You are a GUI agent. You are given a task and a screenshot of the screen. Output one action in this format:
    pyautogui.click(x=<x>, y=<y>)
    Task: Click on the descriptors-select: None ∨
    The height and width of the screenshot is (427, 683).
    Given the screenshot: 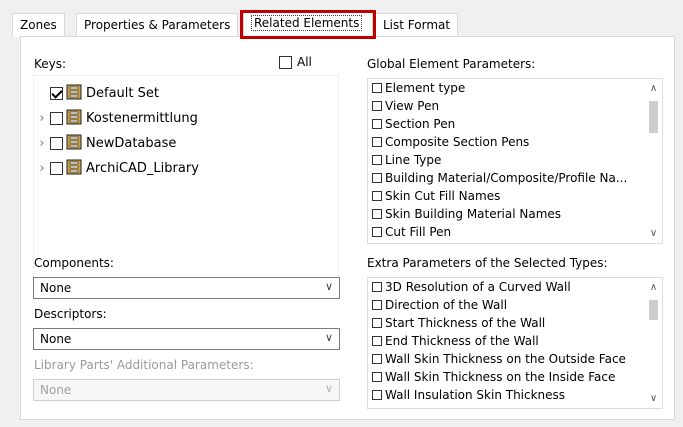 What is the action you would take?
    pyautogui.click(x=186, y=339)
    